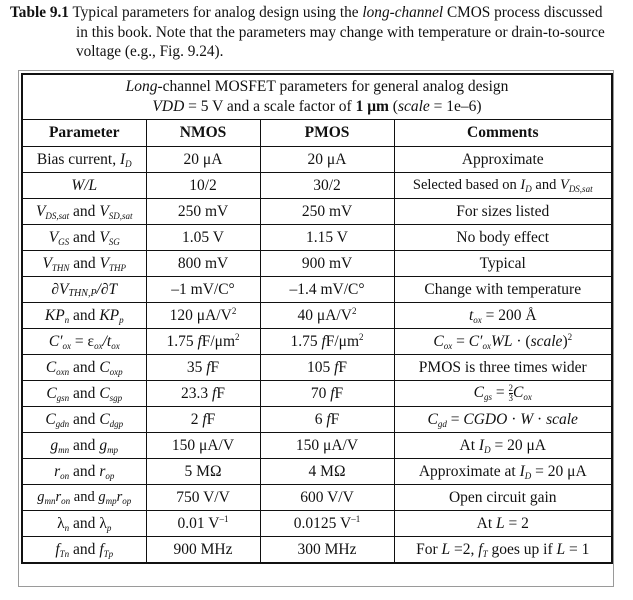 The image size is (633, 600). What do you see at coordinates (403, 12) in the screenshot?
I see `caption-italic: long-channel` at bounding box center [403, 12].